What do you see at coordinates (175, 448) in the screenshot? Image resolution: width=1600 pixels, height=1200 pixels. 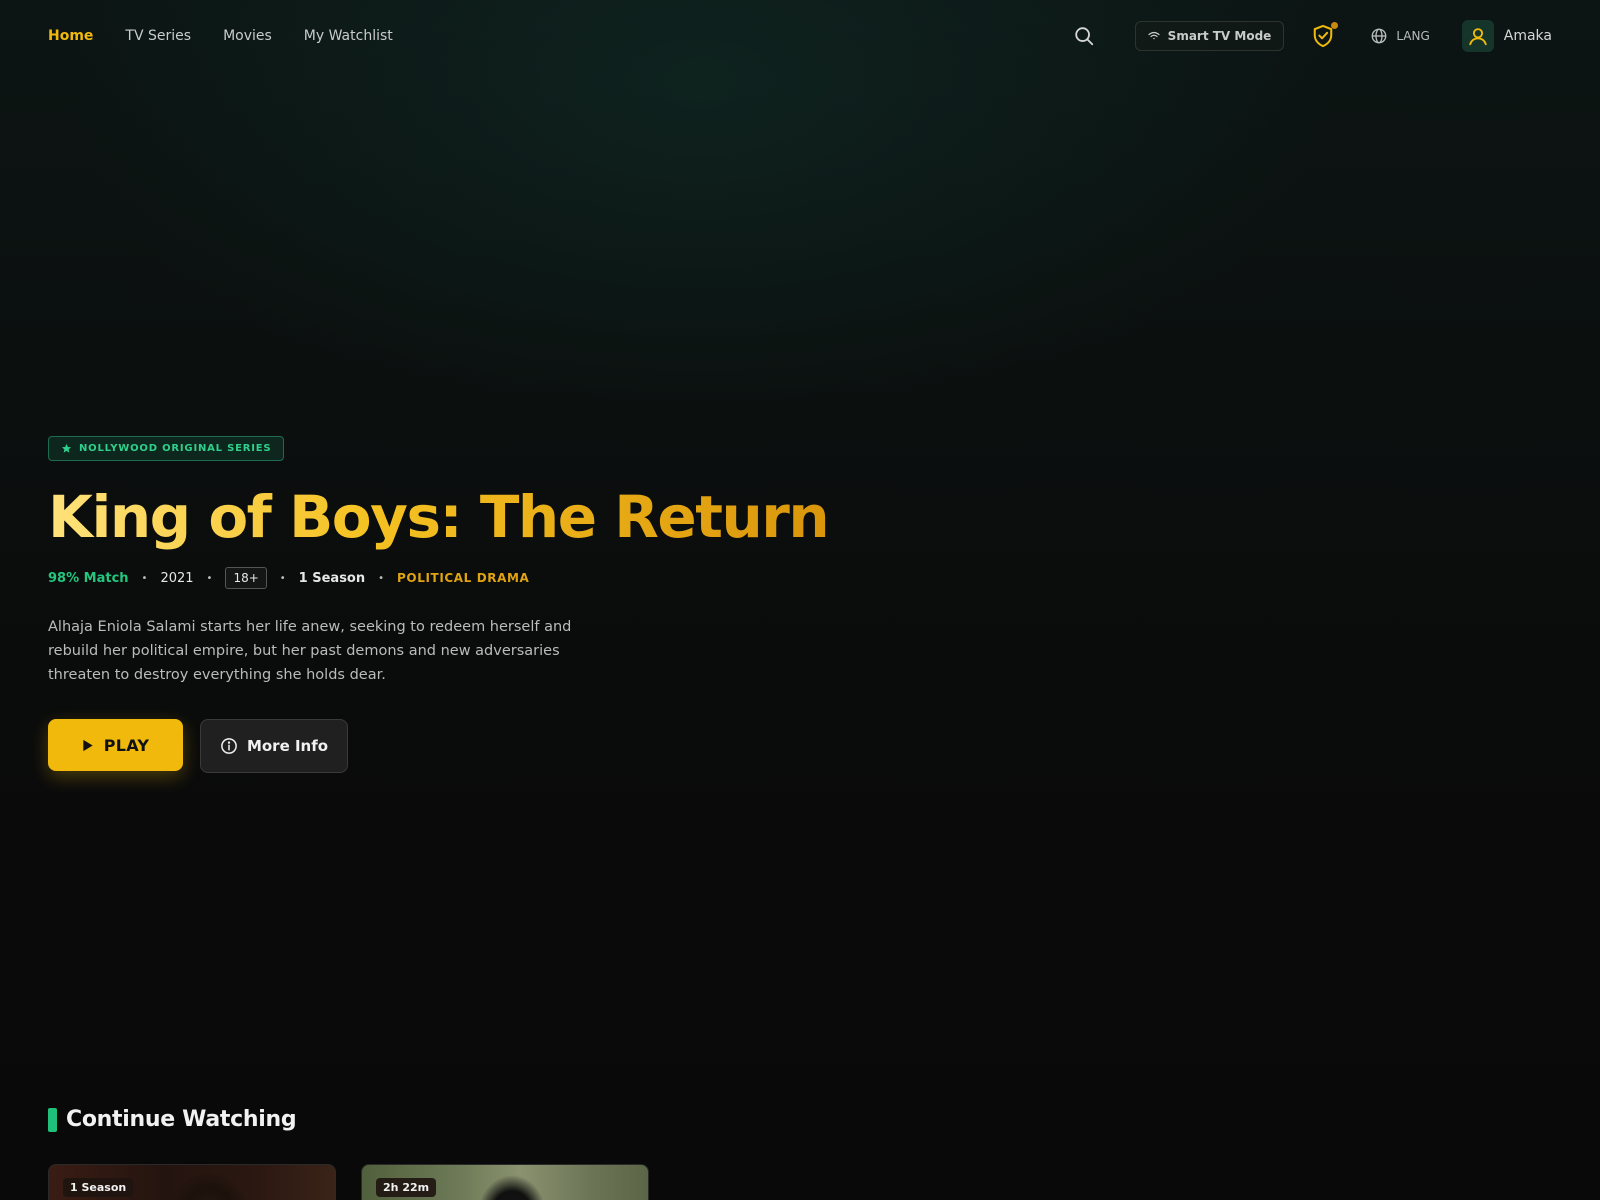 I see `badge-label: NOLLYWOOD ORIGINAL SERIES` at bounding box center [175, 448].